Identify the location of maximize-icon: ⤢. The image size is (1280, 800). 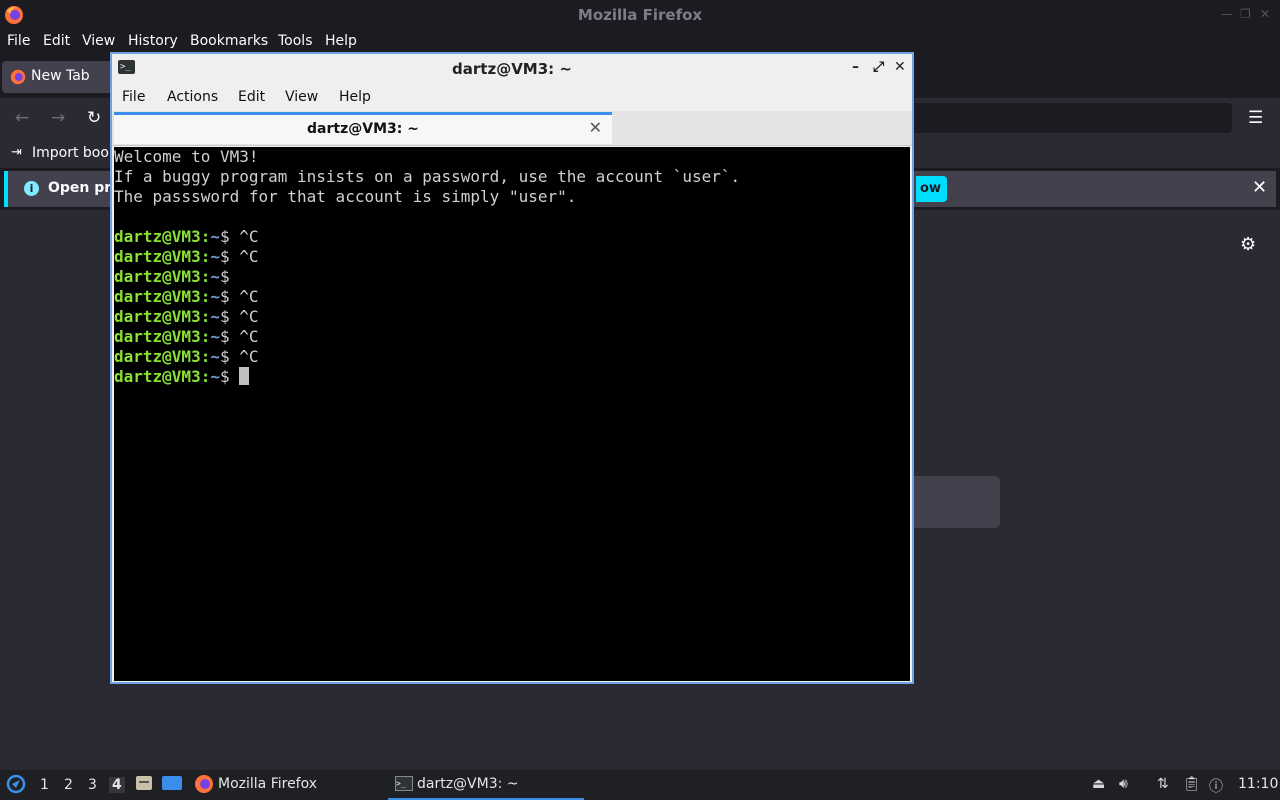
(878, 67).